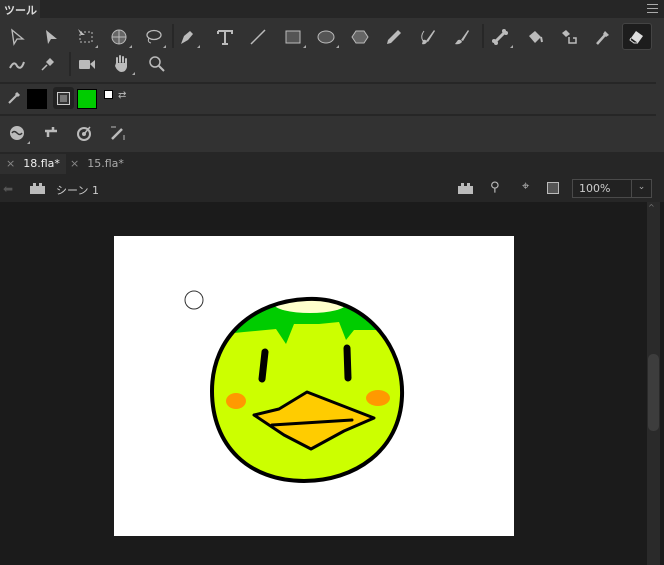 Image resolution: width=664 pixels, height=565 pixels. Describe the element at coordinates (332, 164) in the screenshot. I see `document-tabs: × 18.fla* × 15.fla*` at that location.